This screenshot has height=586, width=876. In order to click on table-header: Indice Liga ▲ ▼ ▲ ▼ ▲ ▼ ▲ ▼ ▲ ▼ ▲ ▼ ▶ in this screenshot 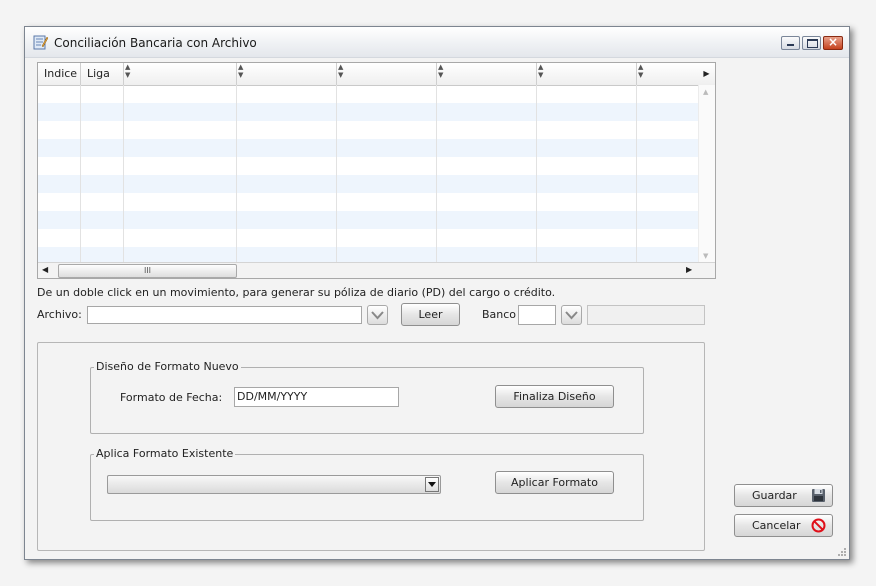, I will do `click(376, 74)`.